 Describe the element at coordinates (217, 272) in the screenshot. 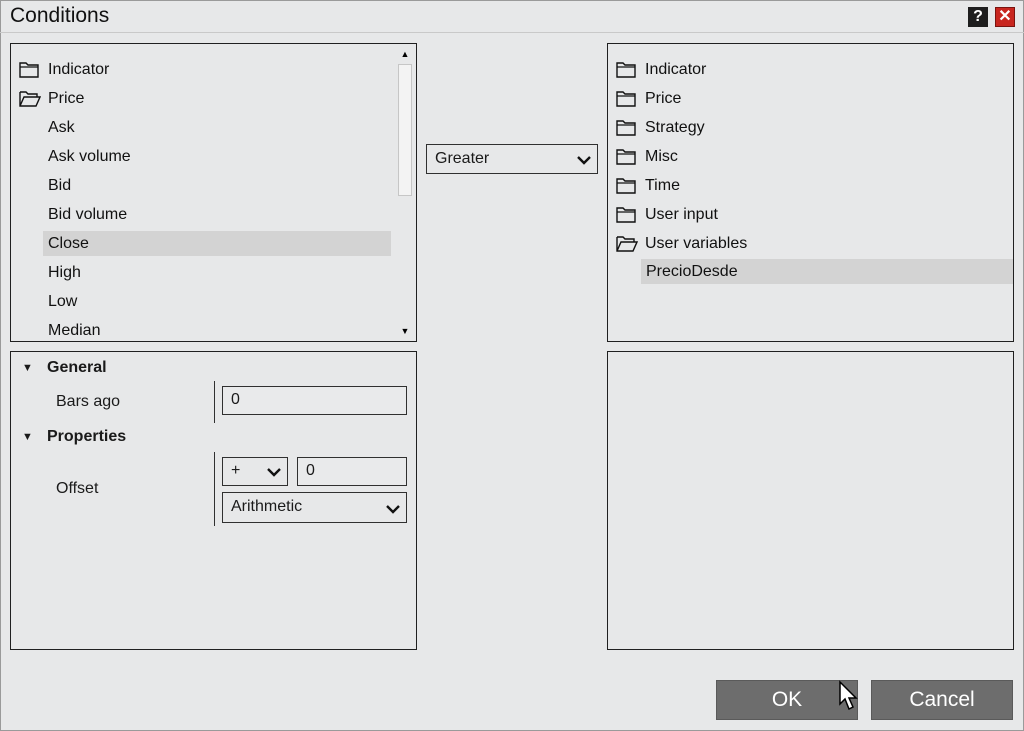

I see `tree-item-high: High` at that location.